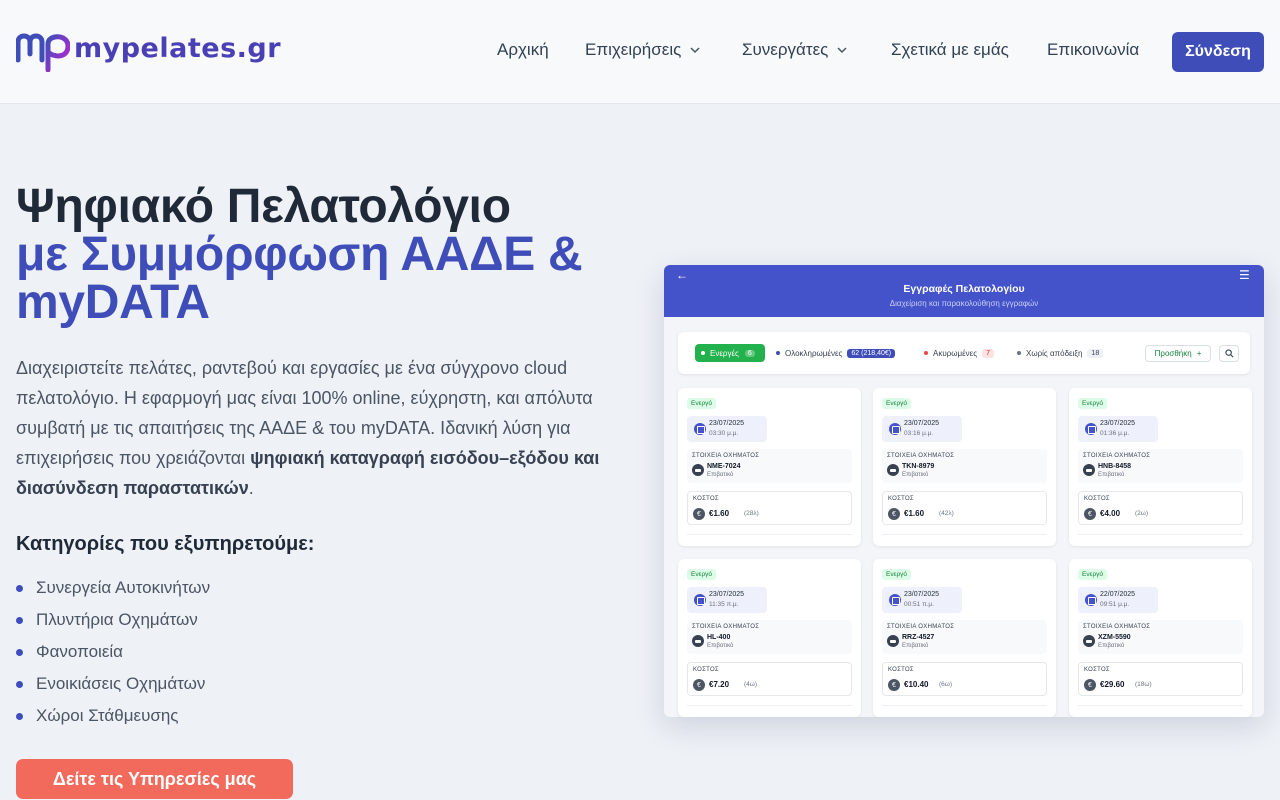 This screenshot has height=800, width=1280. What do you see at coordinates (43, 52) in the screenshot?
I see `logo-mark-icon` at bounding box center [43, 52].